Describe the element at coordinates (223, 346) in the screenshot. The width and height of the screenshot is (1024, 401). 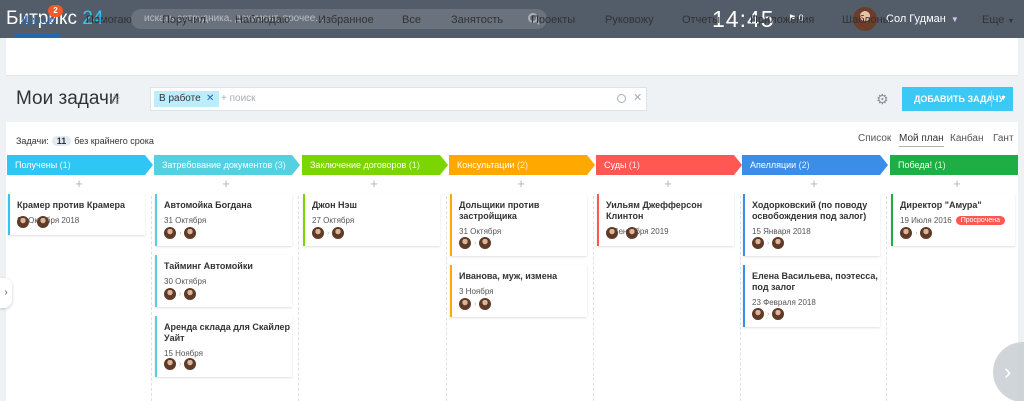
I see `task-card: Аренда склада для Скайлер Уайт 15 Ноября ›` at that location.